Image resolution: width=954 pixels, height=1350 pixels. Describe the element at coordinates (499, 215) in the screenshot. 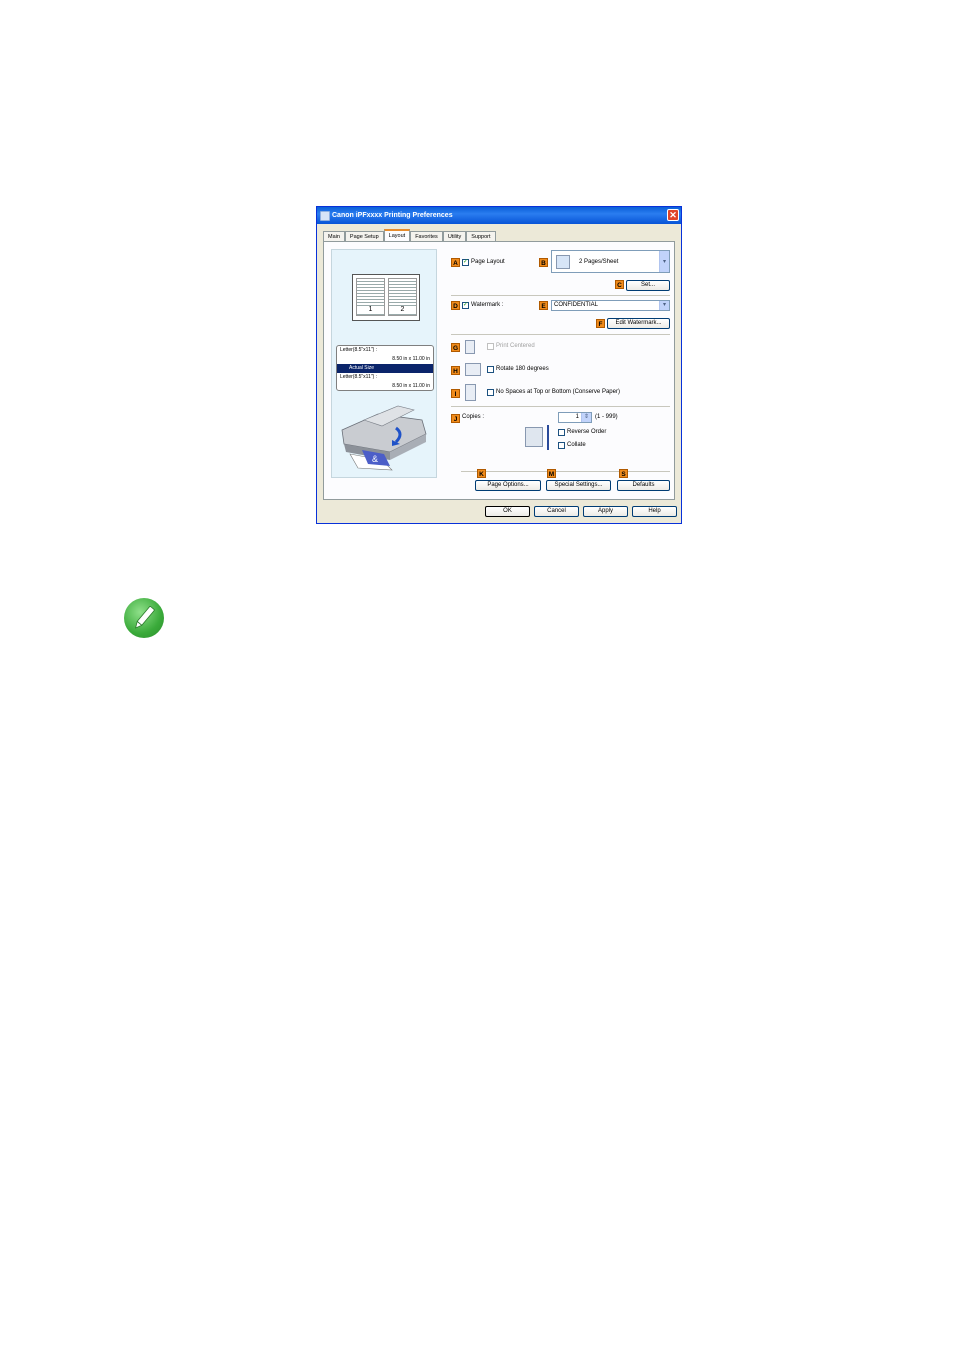

I see `title-bar: Canon iPFxxxx Printing Preferences ✕` at that location.